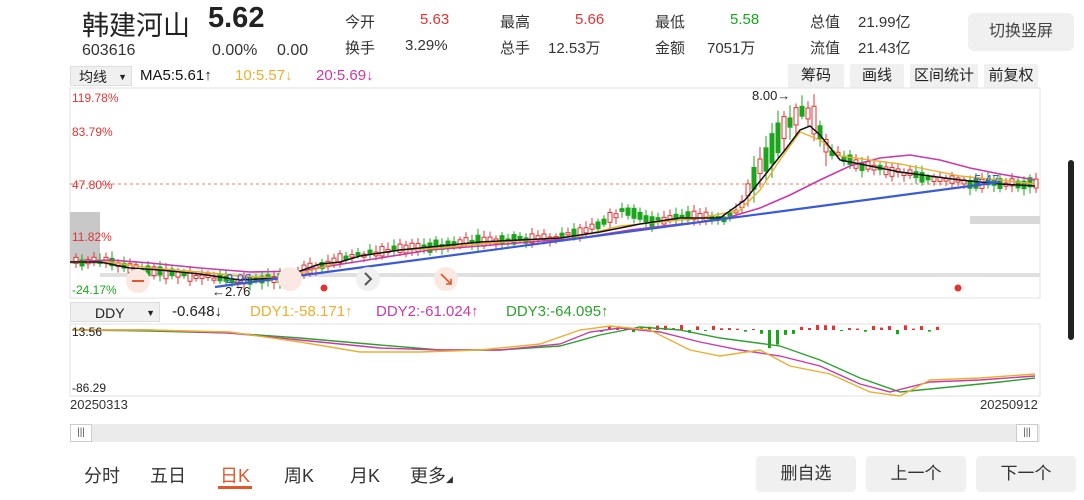 The image size is (1084, 500). I want to click on y-axis-label: 47.80%, so click(92, 185).